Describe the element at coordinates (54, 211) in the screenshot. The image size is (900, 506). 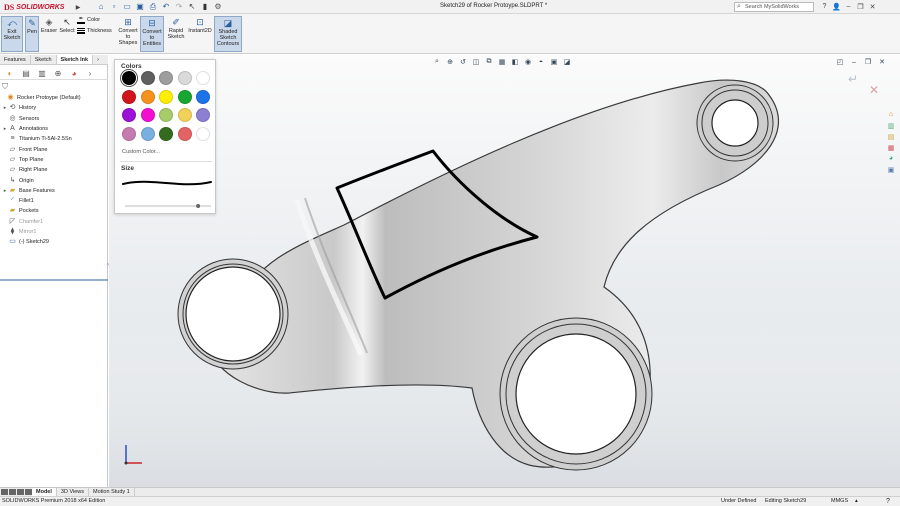
I see `tree-item: ▰ Pockets` at that location.